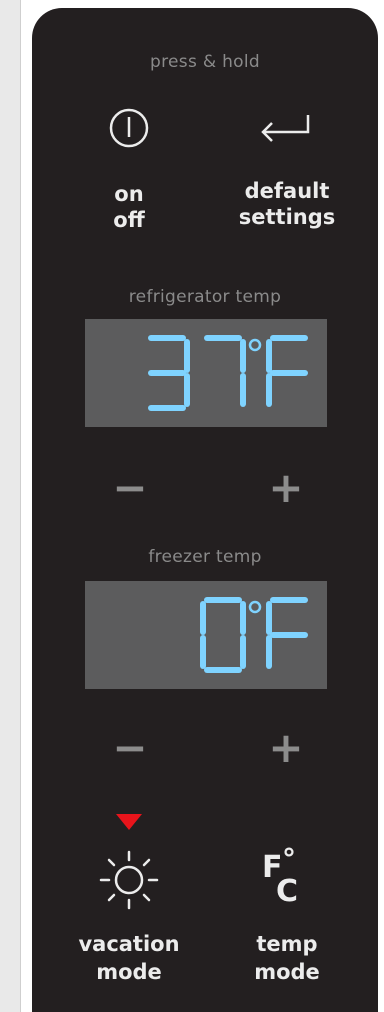  Describe the element at coordinates (287, 958) in the screenshot. I see `temp-mode-label: temp mode` at that location.